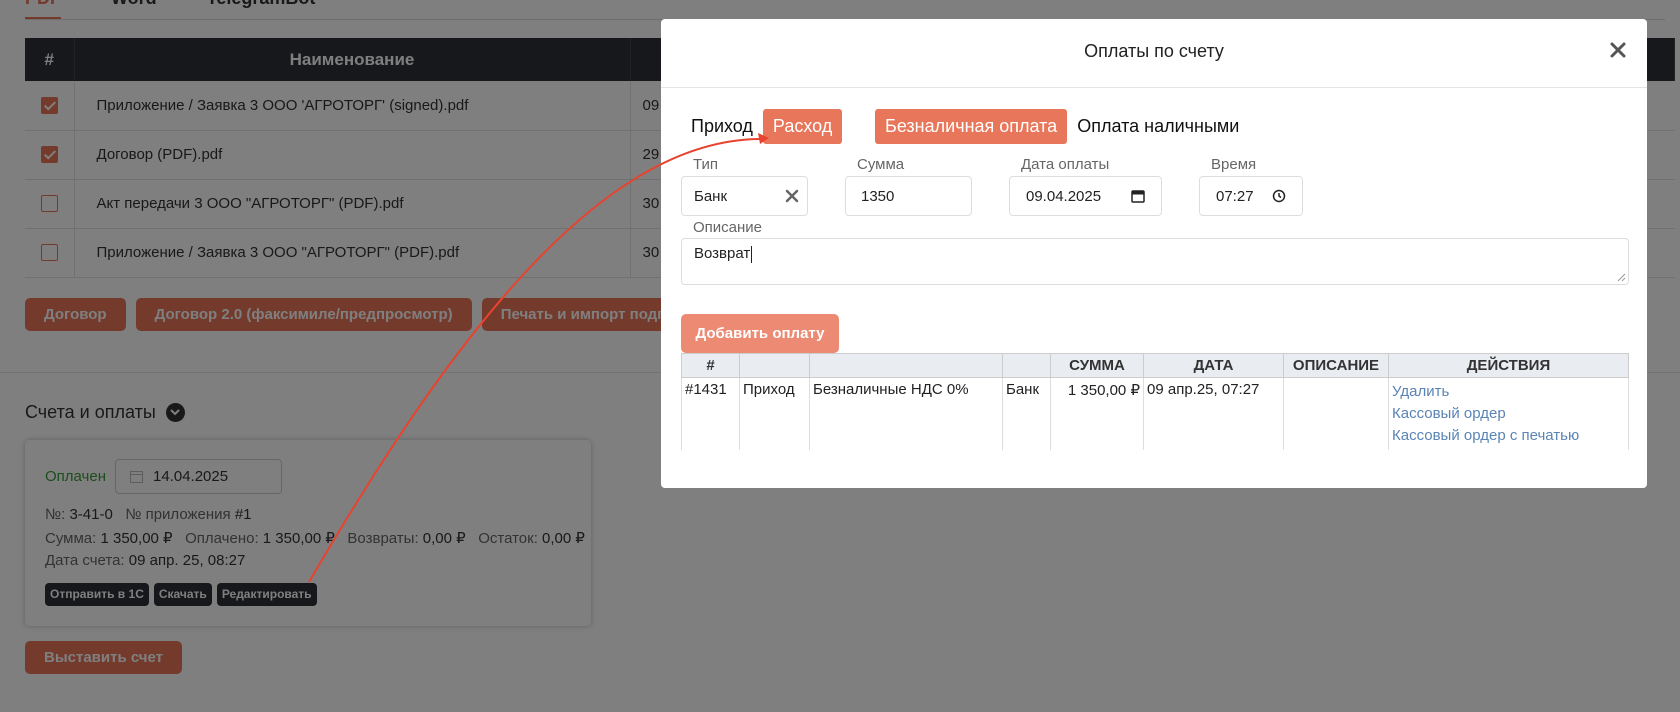 The width and height of the screenshot is (1680, 712). Describe the element at coordinates (1508, 436) in the screenshot. I see `cash-order-stamp-link: Кассовый ордер с печатью` at that location.